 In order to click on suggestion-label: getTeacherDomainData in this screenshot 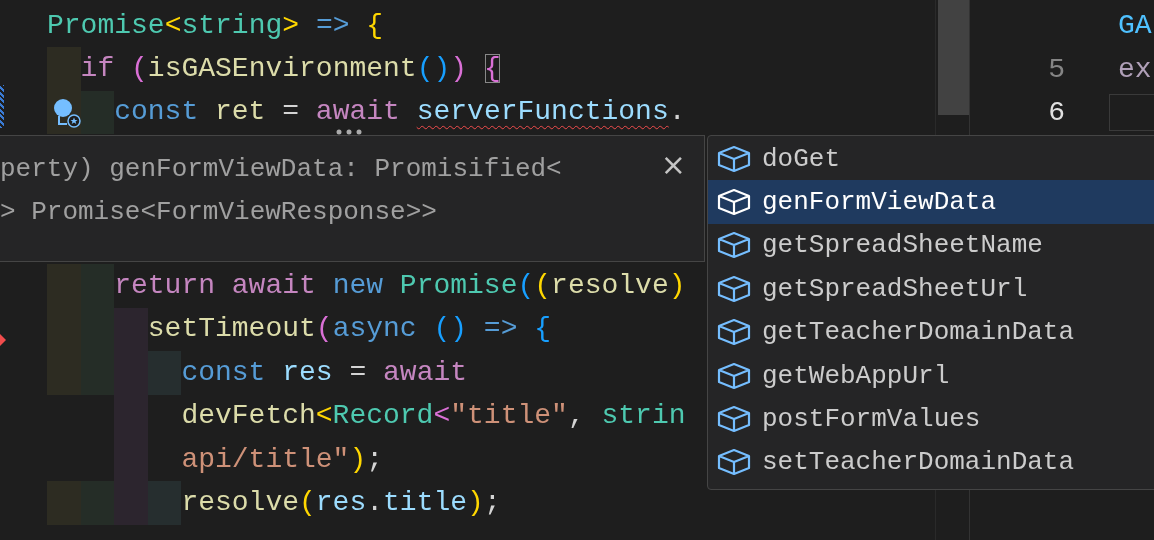, I will do `click(918, 332)`.